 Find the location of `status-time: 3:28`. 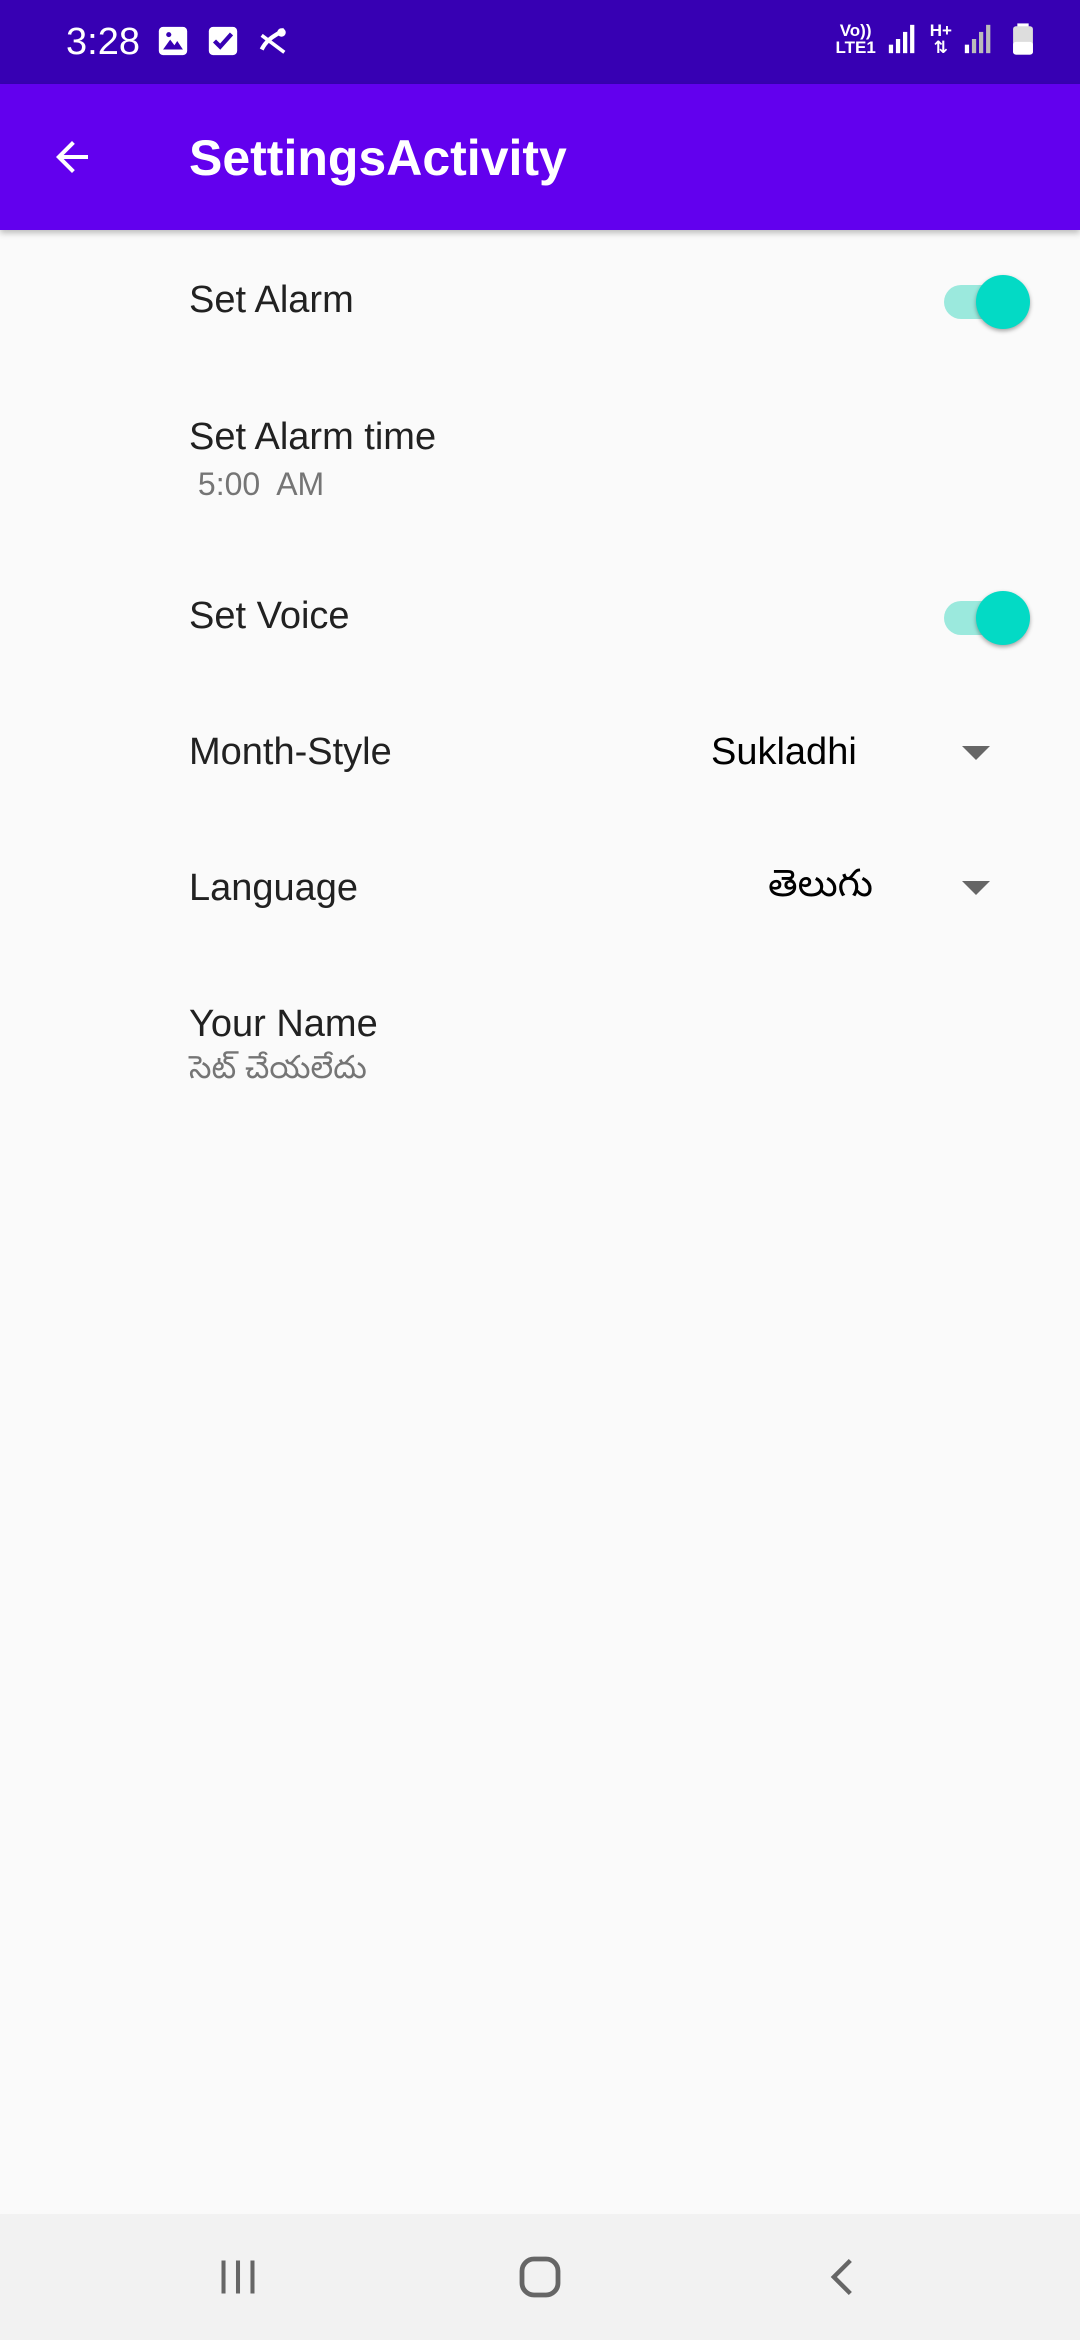

status-time: 3:28 is located at coordinates (103, 42).